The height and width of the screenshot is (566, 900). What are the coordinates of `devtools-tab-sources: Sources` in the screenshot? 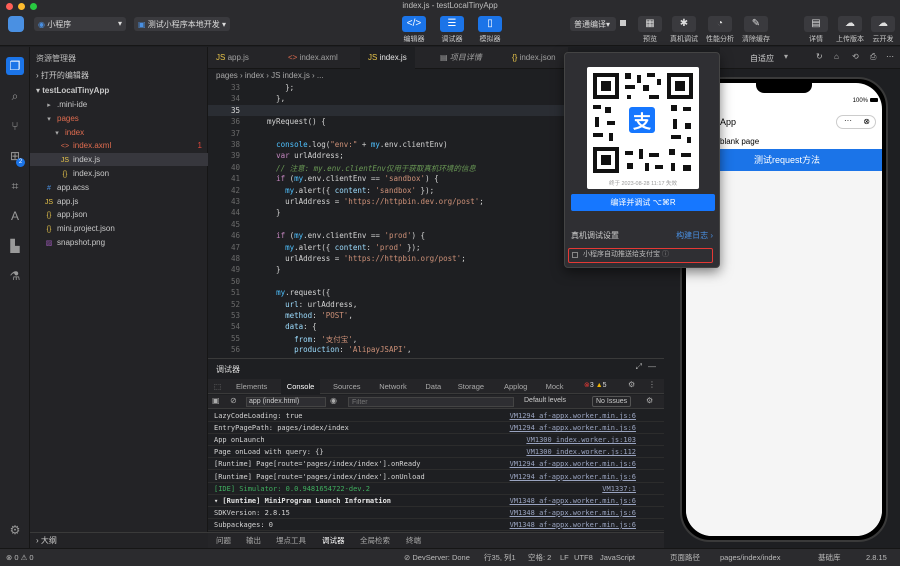 It's located at (347, 386).